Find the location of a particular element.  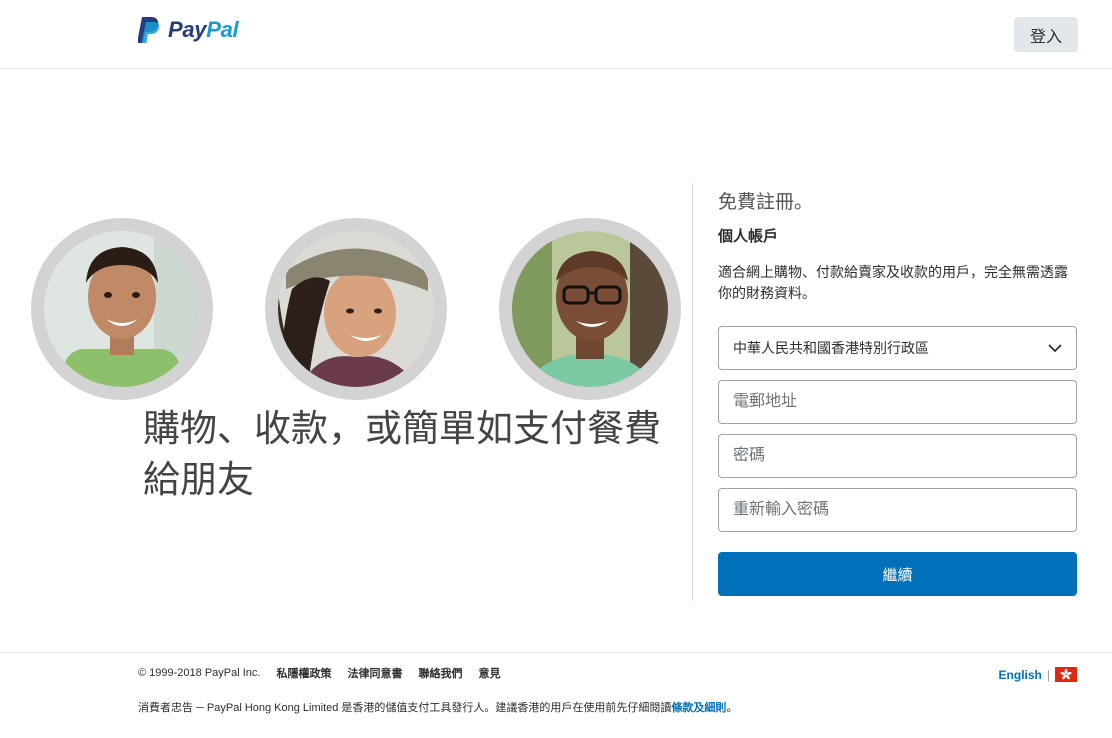

terms-link: 條款及細則 is located at coordinates (698, 708).